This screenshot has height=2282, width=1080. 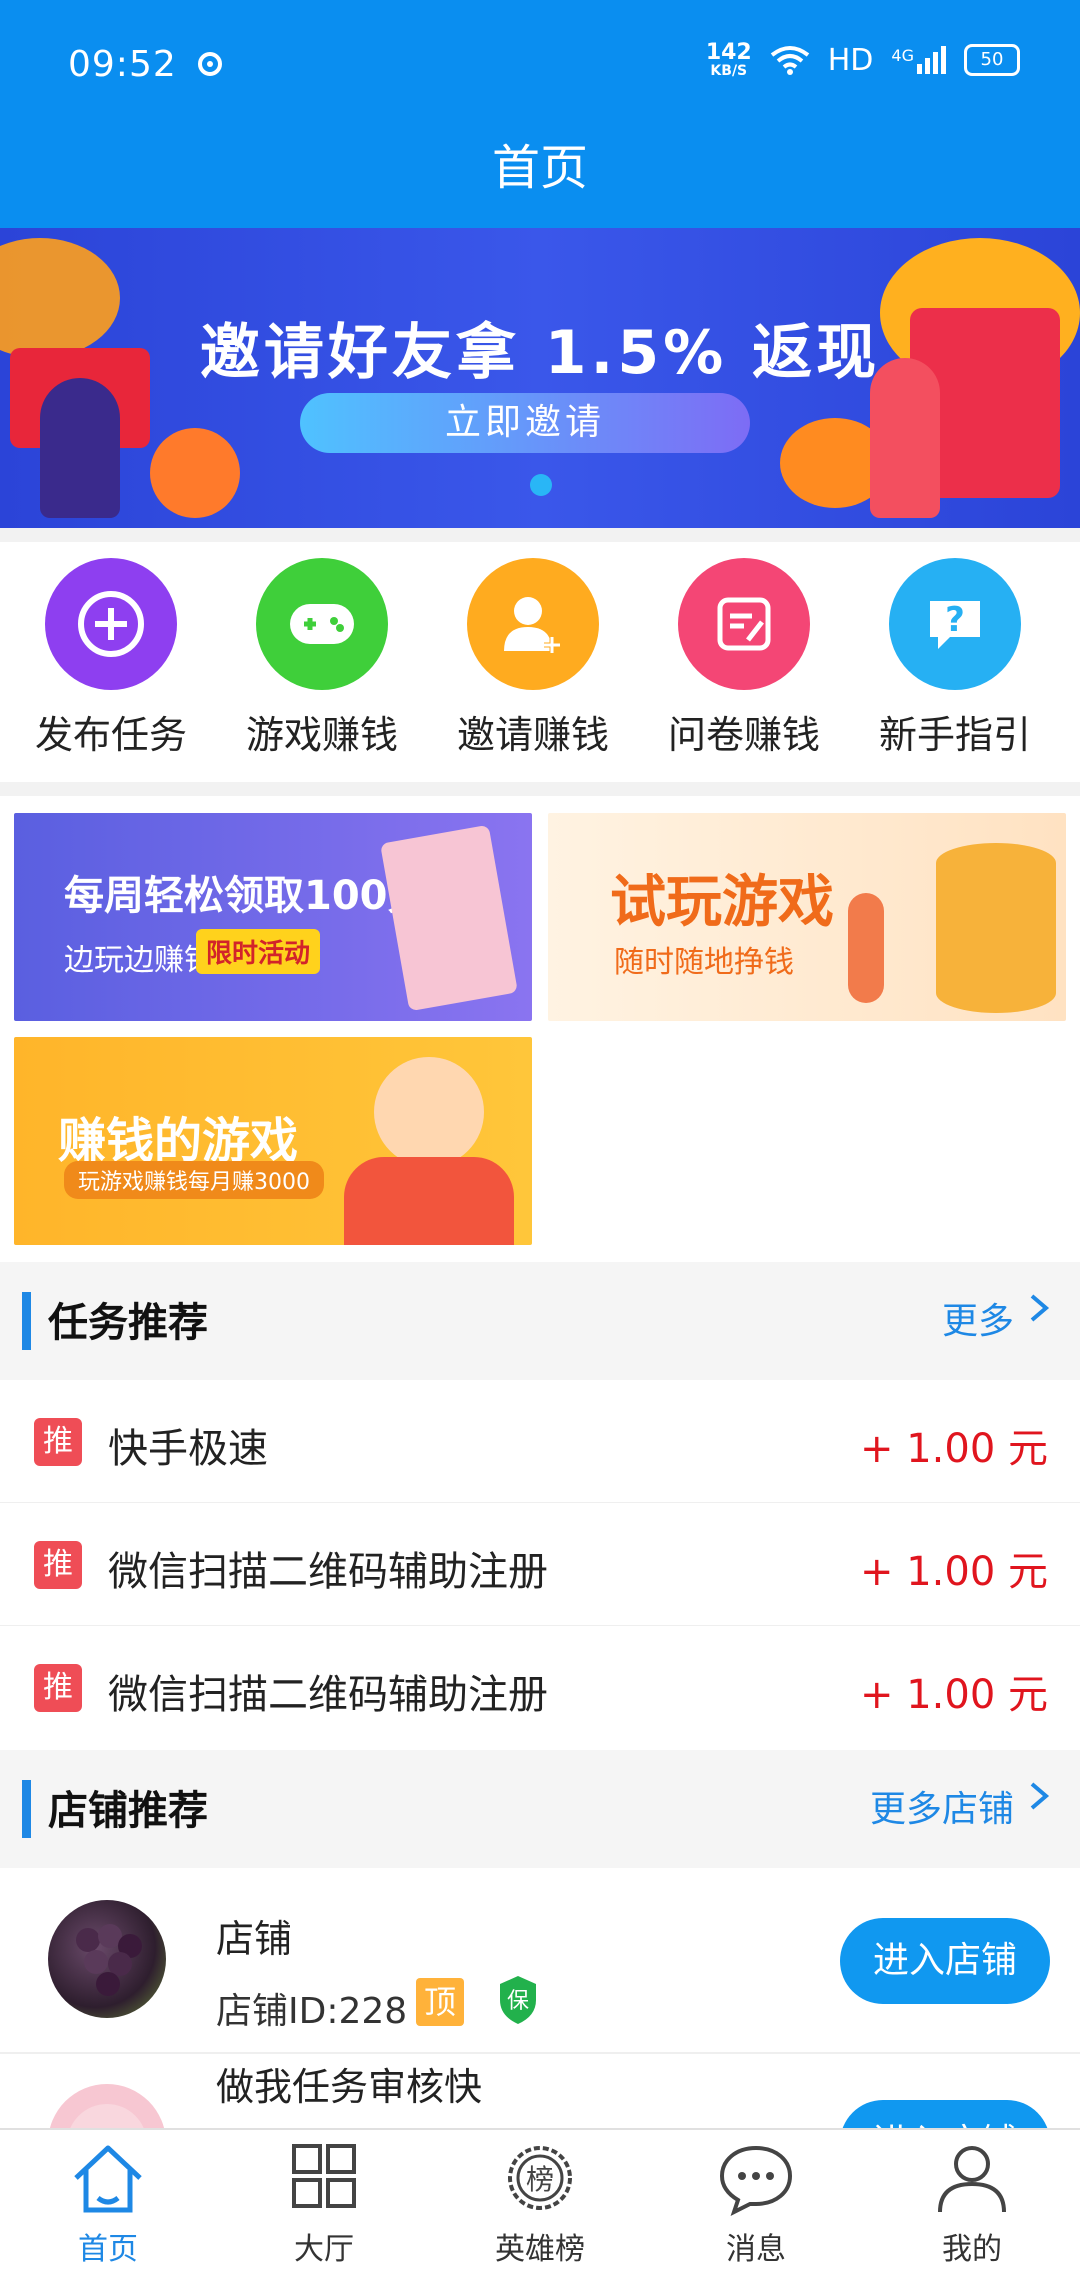 What do you see at coordinates (756, 2249) in the screenshot?
I see `nav-label: 消息` at bounding box center [756, 2249].